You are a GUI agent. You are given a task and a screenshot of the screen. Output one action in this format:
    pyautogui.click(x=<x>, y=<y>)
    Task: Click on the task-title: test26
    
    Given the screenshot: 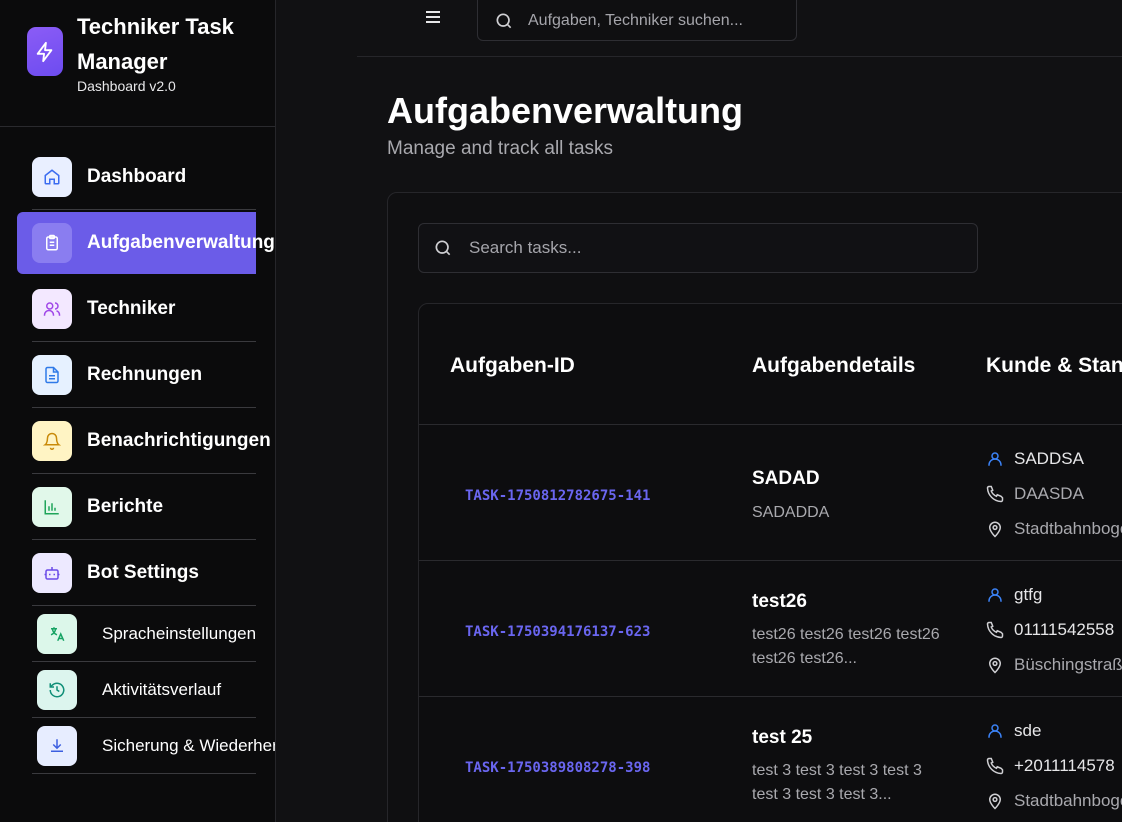 What is the action you would take?
    pyautogui.click(x=779, y=601)
    